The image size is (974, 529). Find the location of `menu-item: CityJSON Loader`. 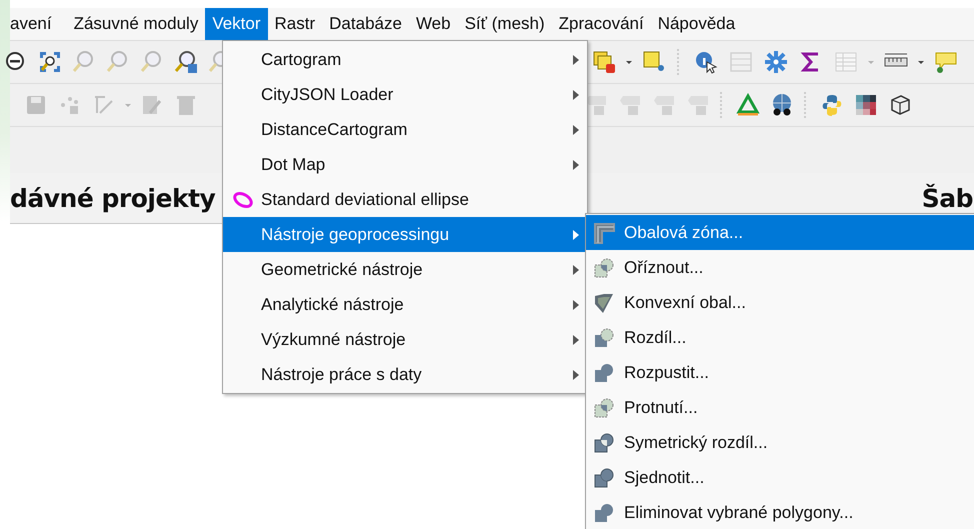

menu-item: CityJSON Loader is located at coordinates (405, 94).